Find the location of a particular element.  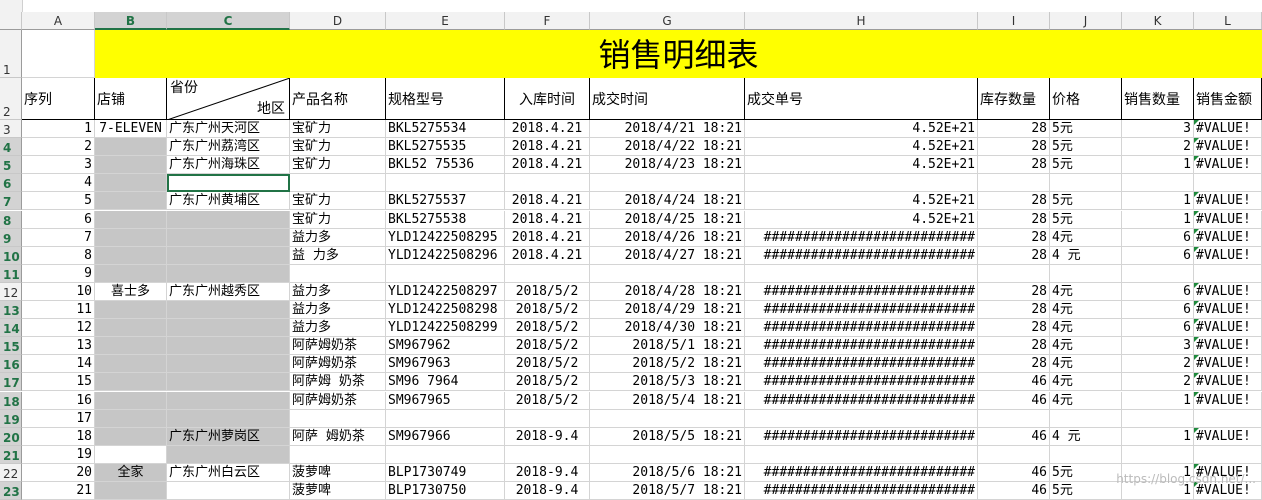

row-header-12: 12 is located at coordinates (11, 291).